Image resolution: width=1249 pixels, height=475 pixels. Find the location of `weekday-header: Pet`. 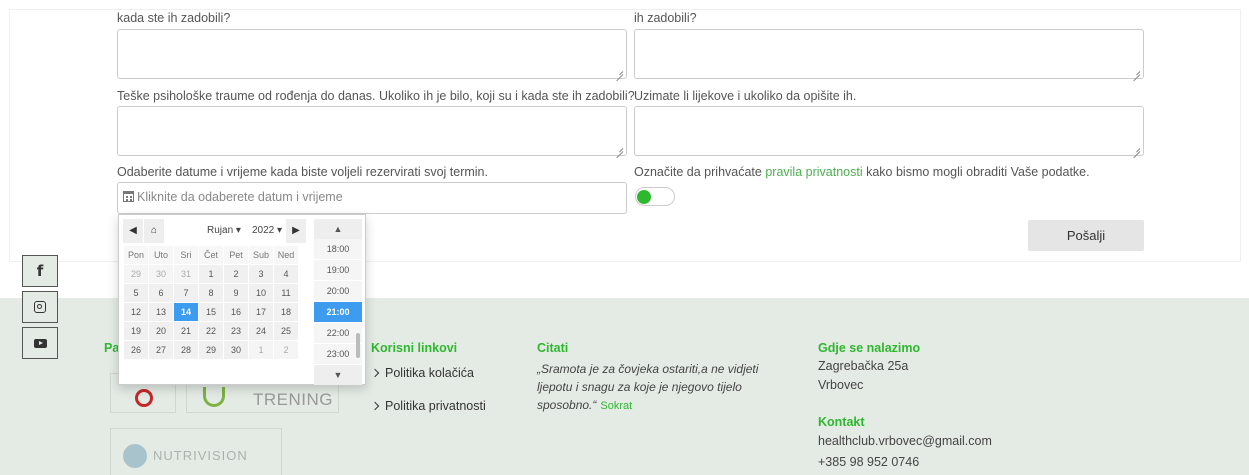

weekday-header: Pet is located at coordinates (236, 255).